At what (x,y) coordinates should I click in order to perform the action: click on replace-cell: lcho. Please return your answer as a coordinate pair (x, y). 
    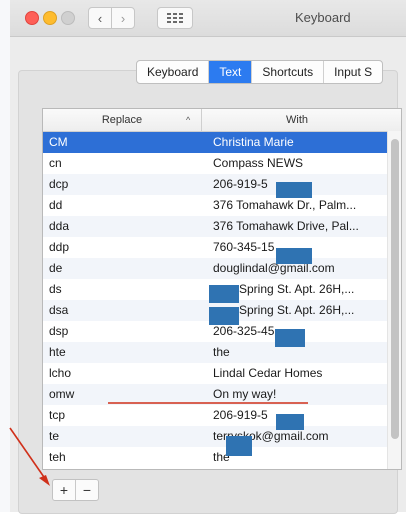
    Looking at the image, I should click on (60, 373).